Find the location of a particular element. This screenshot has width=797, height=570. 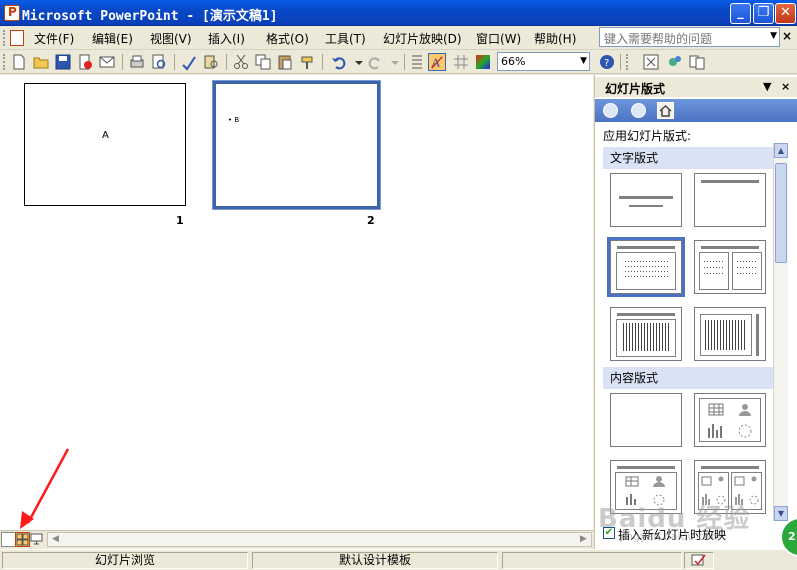

compare-icon is located at coordinates (697, 62).